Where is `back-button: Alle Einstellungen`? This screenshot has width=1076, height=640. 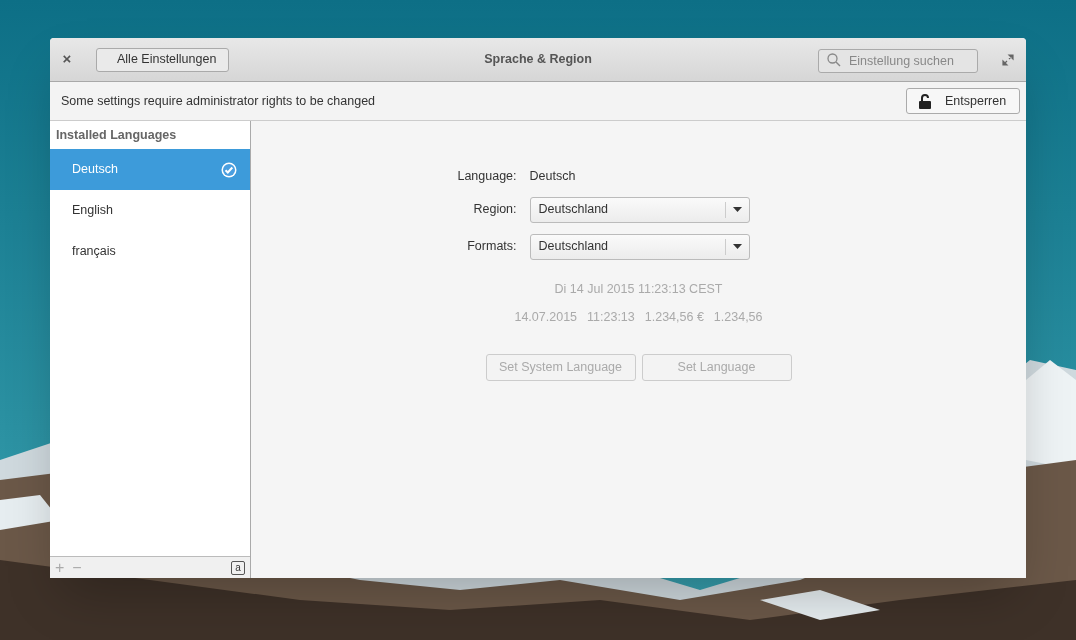
back-button: Alle Einstellungen is located at coordinates (163, 59).